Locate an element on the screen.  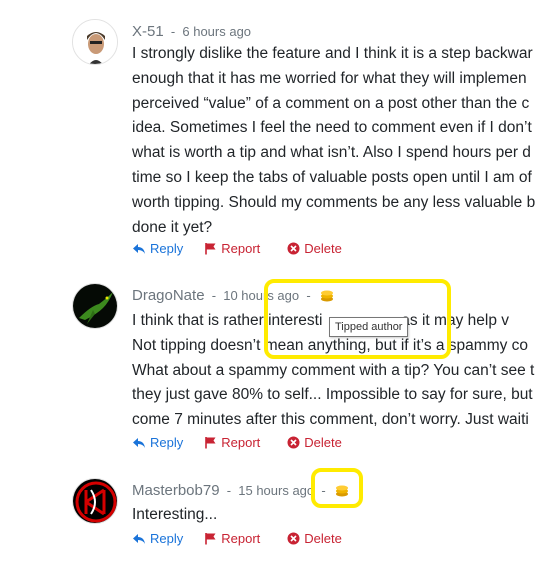
author-name: DragoNate is located at coordinates (168, 295).